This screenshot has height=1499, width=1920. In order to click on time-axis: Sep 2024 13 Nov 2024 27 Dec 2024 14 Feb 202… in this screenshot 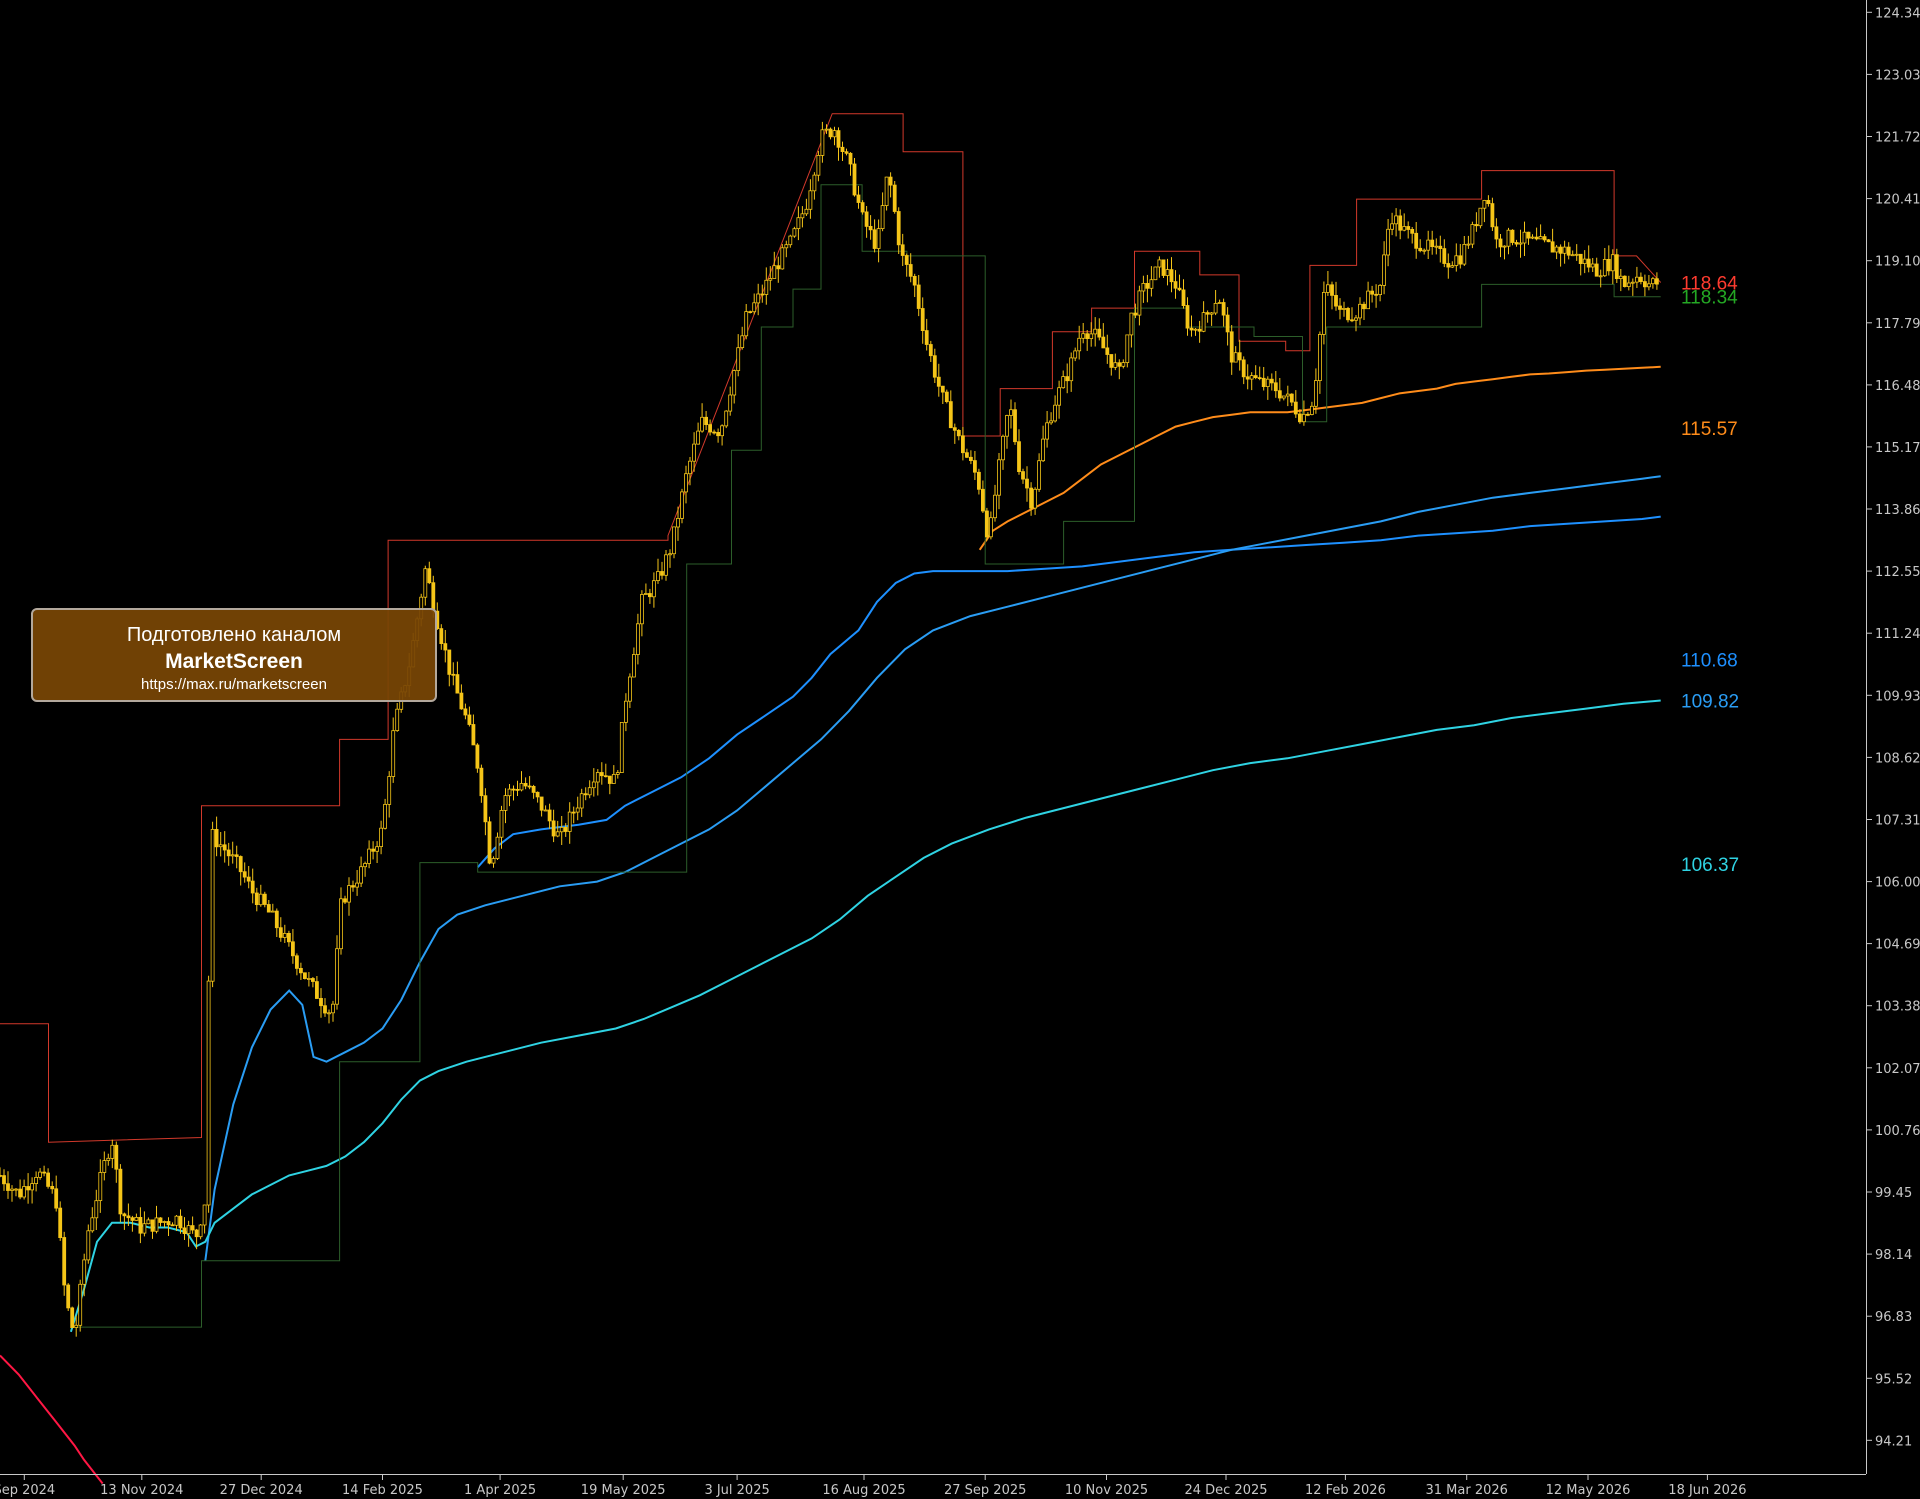, I will do `click(933, 1486)`.